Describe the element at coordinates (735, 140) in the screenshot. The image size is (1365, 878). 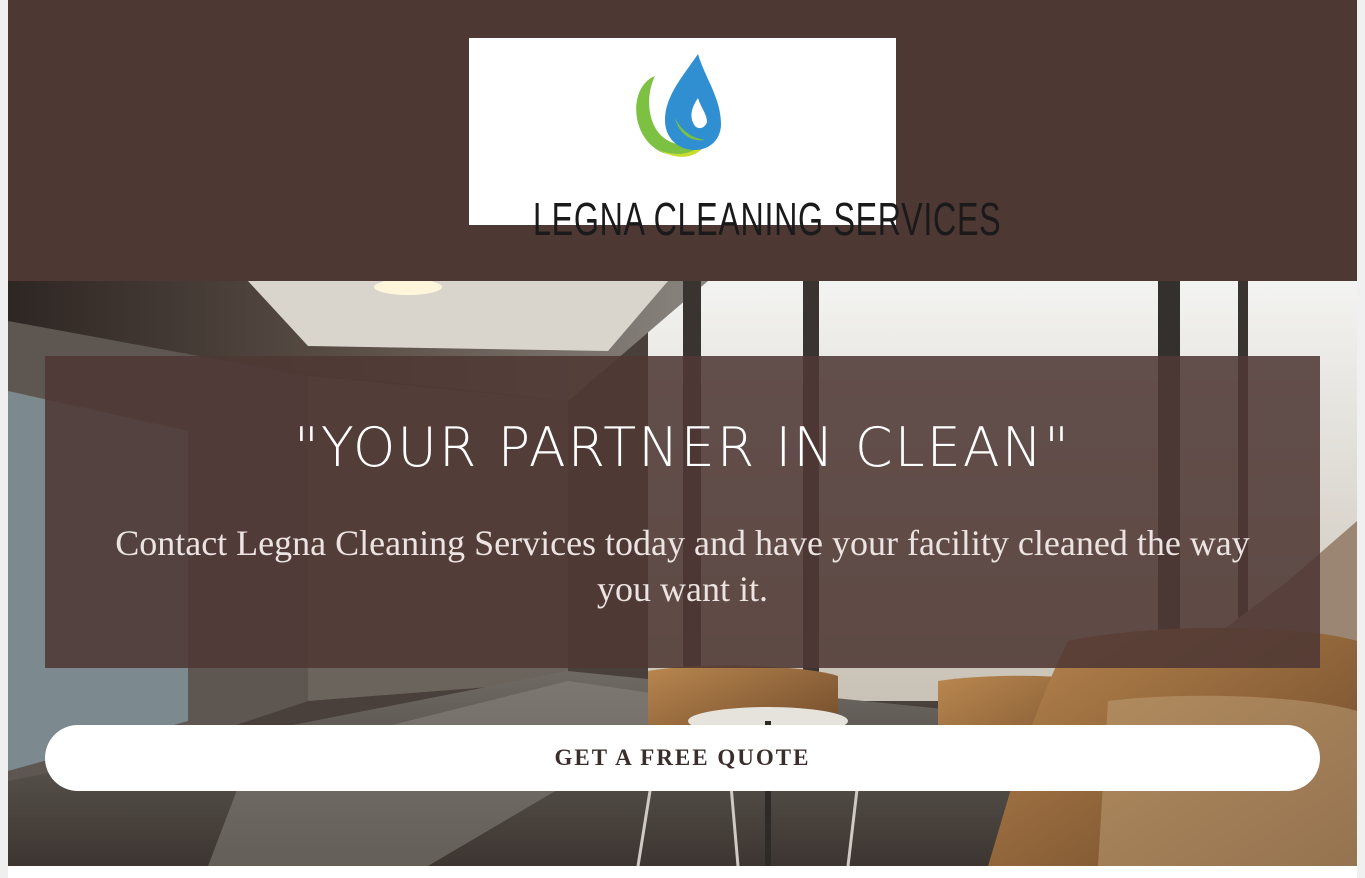
I see `logo-link: LEGNA CLEANING SERVICES` at that location.